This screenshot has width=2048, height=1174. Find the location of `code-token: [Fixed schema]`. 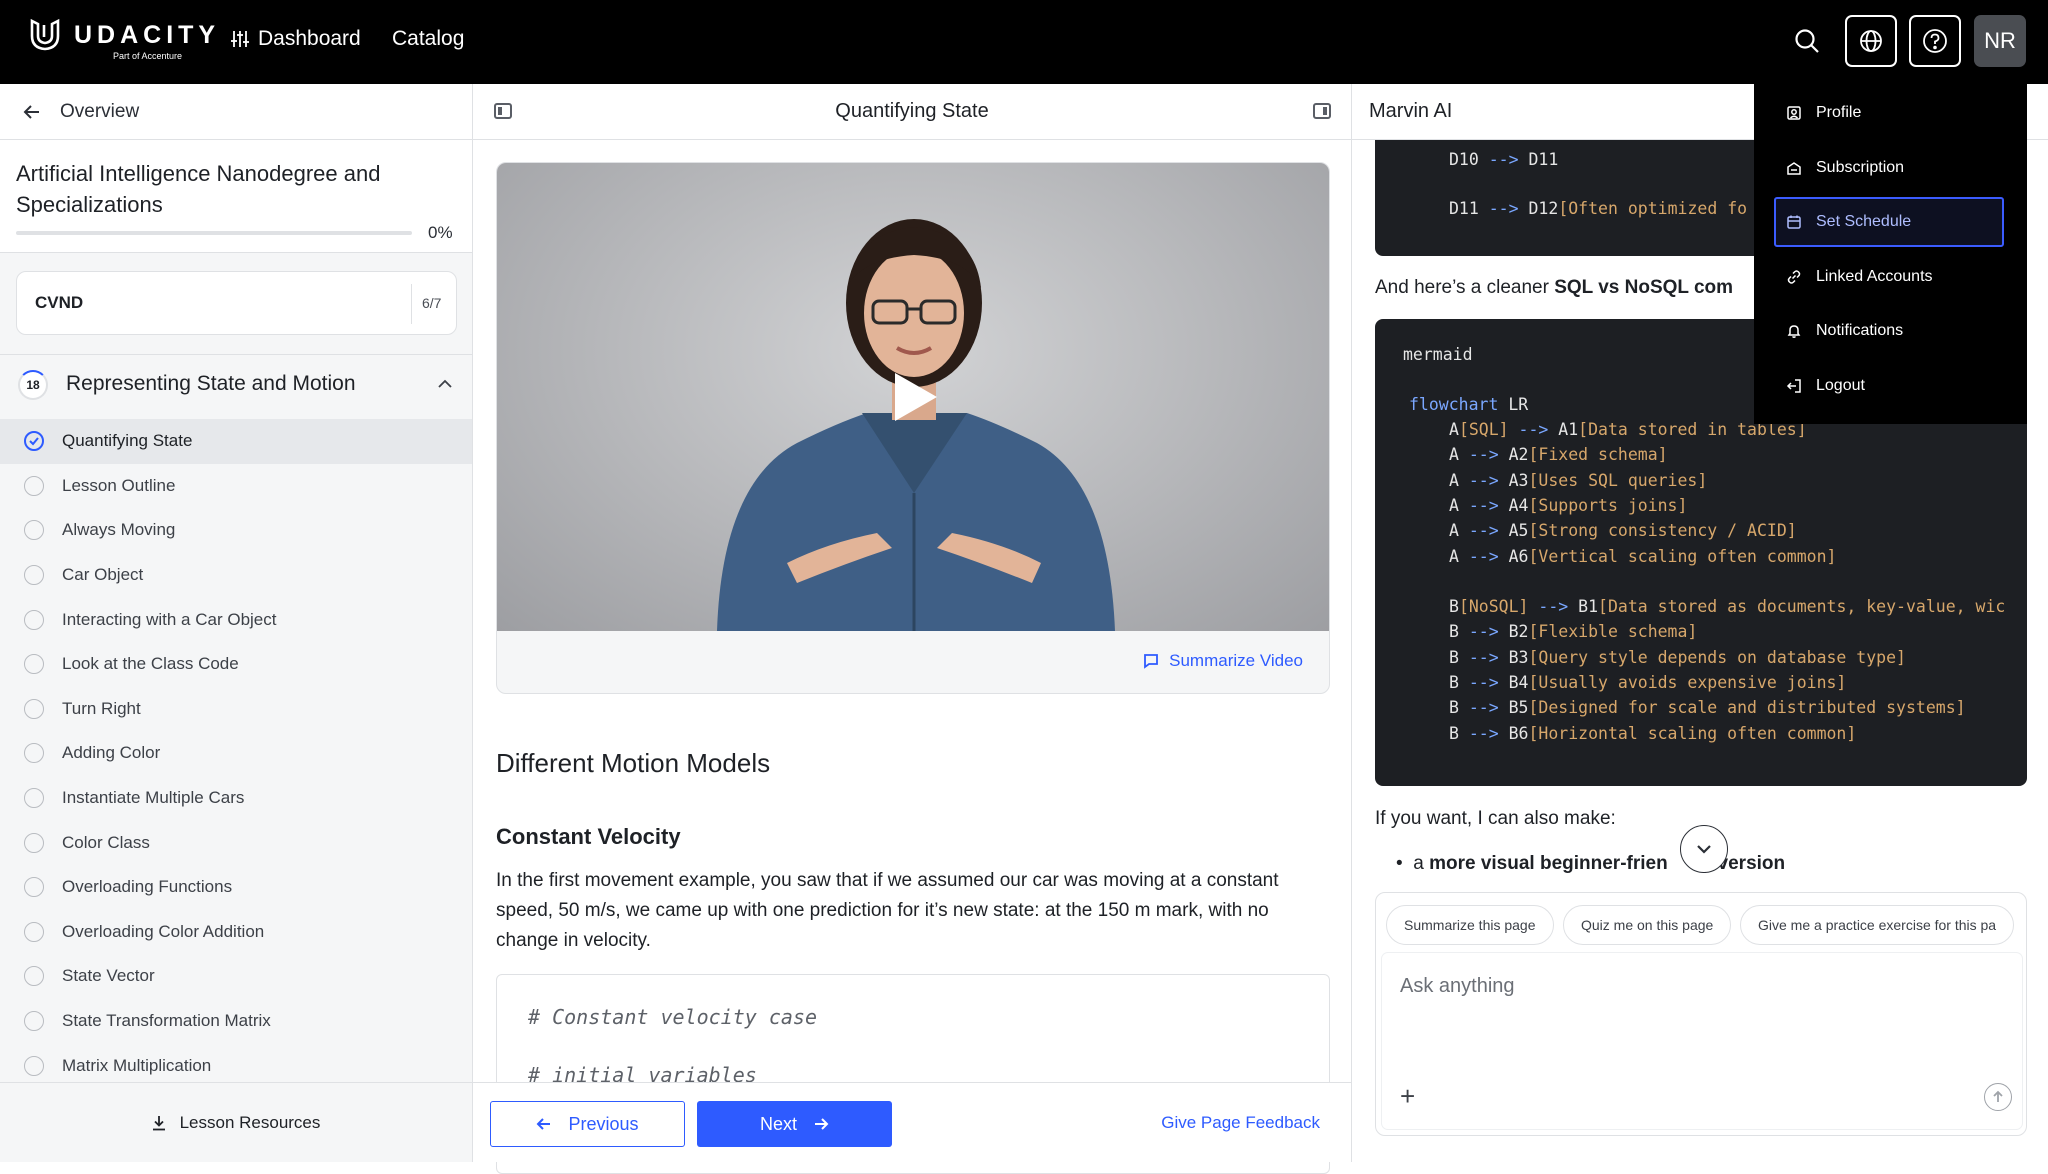

code-token: [Fixed schema] is located at coordinates (1598, 455).